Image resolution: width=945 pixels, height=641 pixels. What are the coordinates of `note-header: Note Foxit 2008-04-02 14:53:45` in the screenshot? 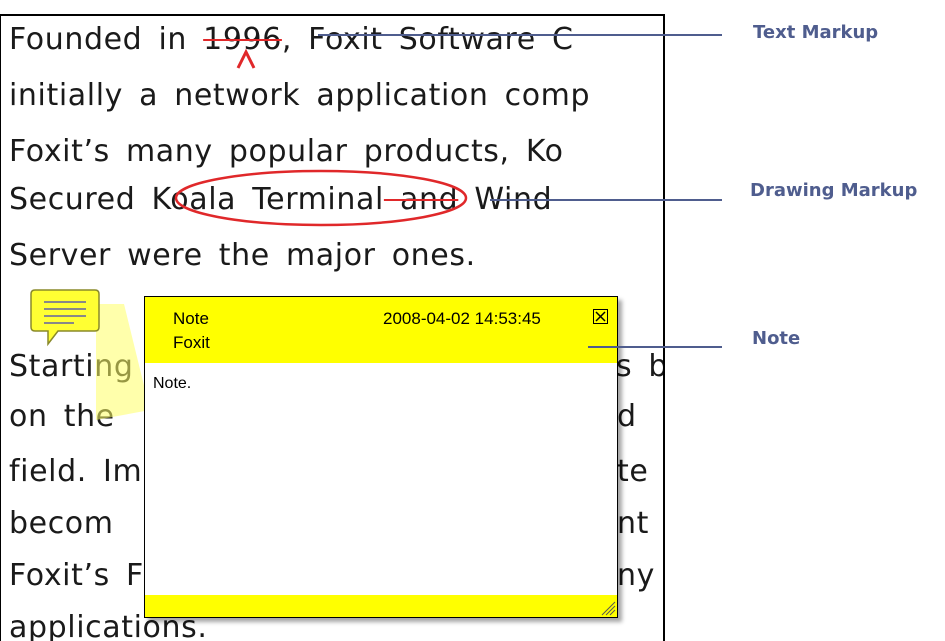 It's located at (381, 330).